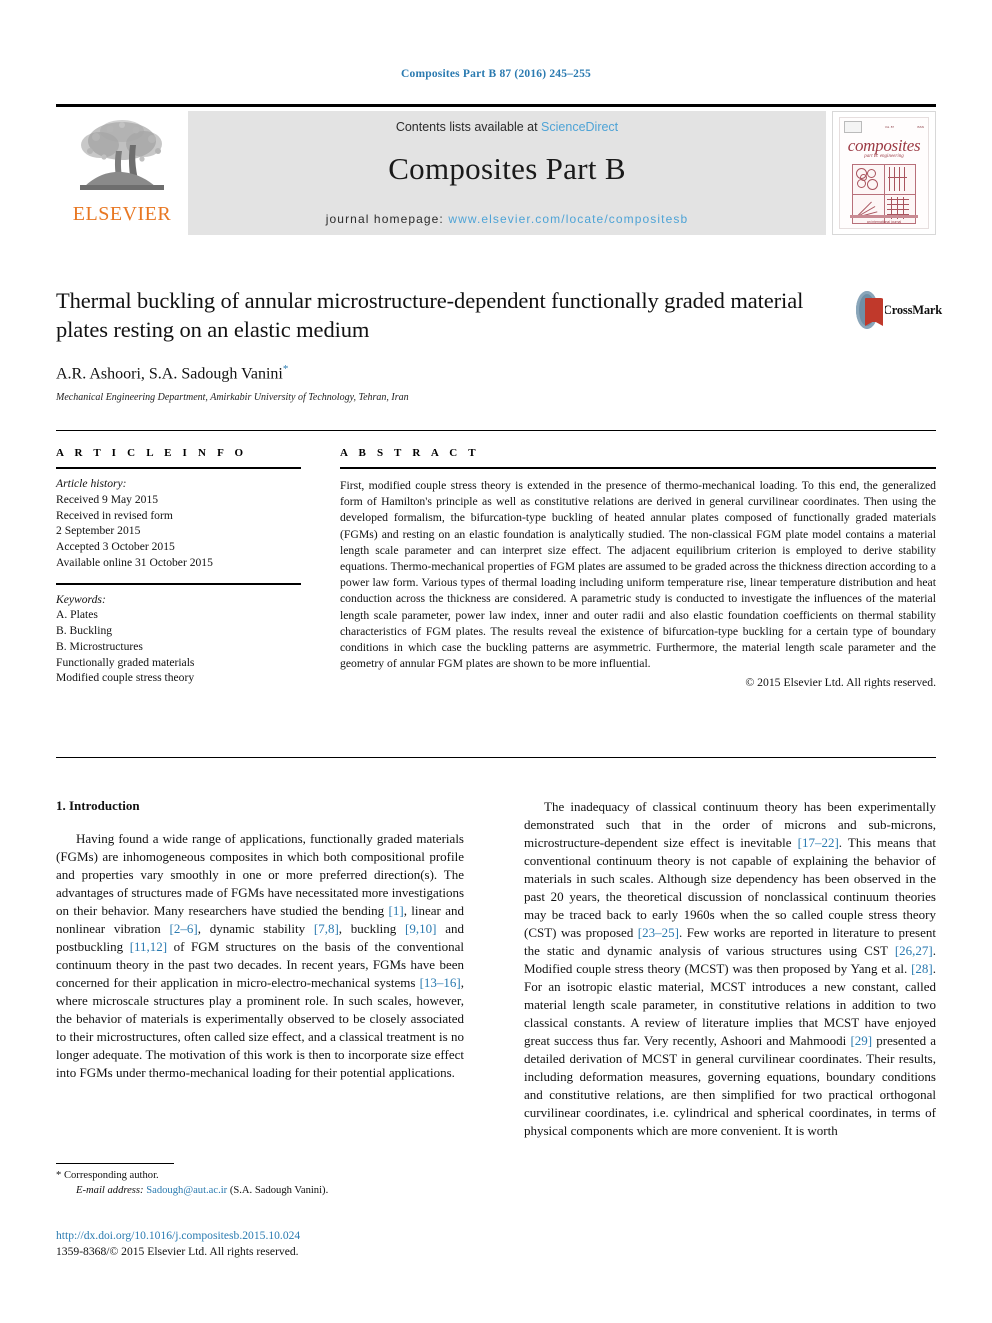 This screenshot has height=1323, width=992. Describe the element at coordinates (125, 678) in the screenshot. I see `keyword-item: Modified couple stress theory` at that location.